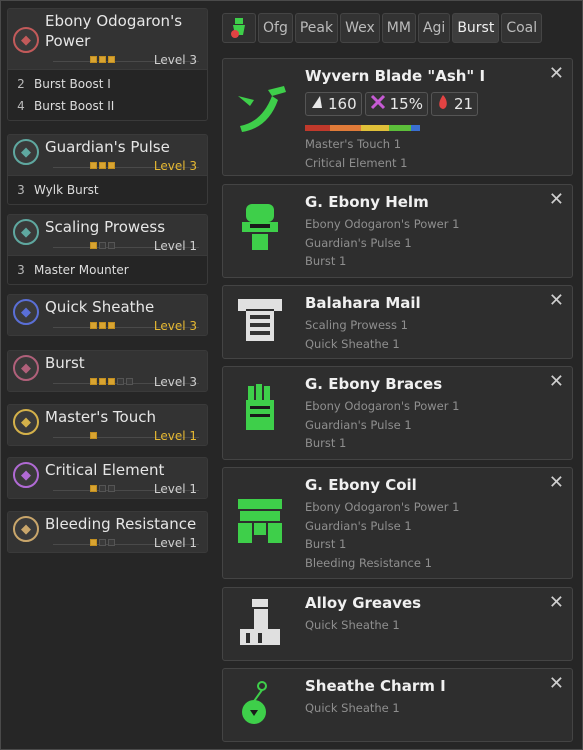 This screenshot has height=750, width=583. I want to click on filter-button-wex: Wex, so click(360, 28).